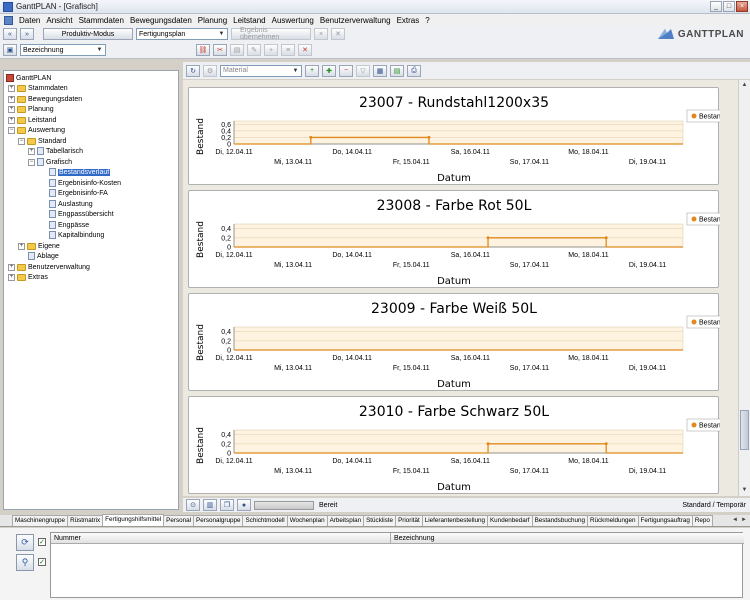  Describe the element at coordinates (88, 34) in the screenshot. I see `mode-button: Produktiv-Modus` at that location.